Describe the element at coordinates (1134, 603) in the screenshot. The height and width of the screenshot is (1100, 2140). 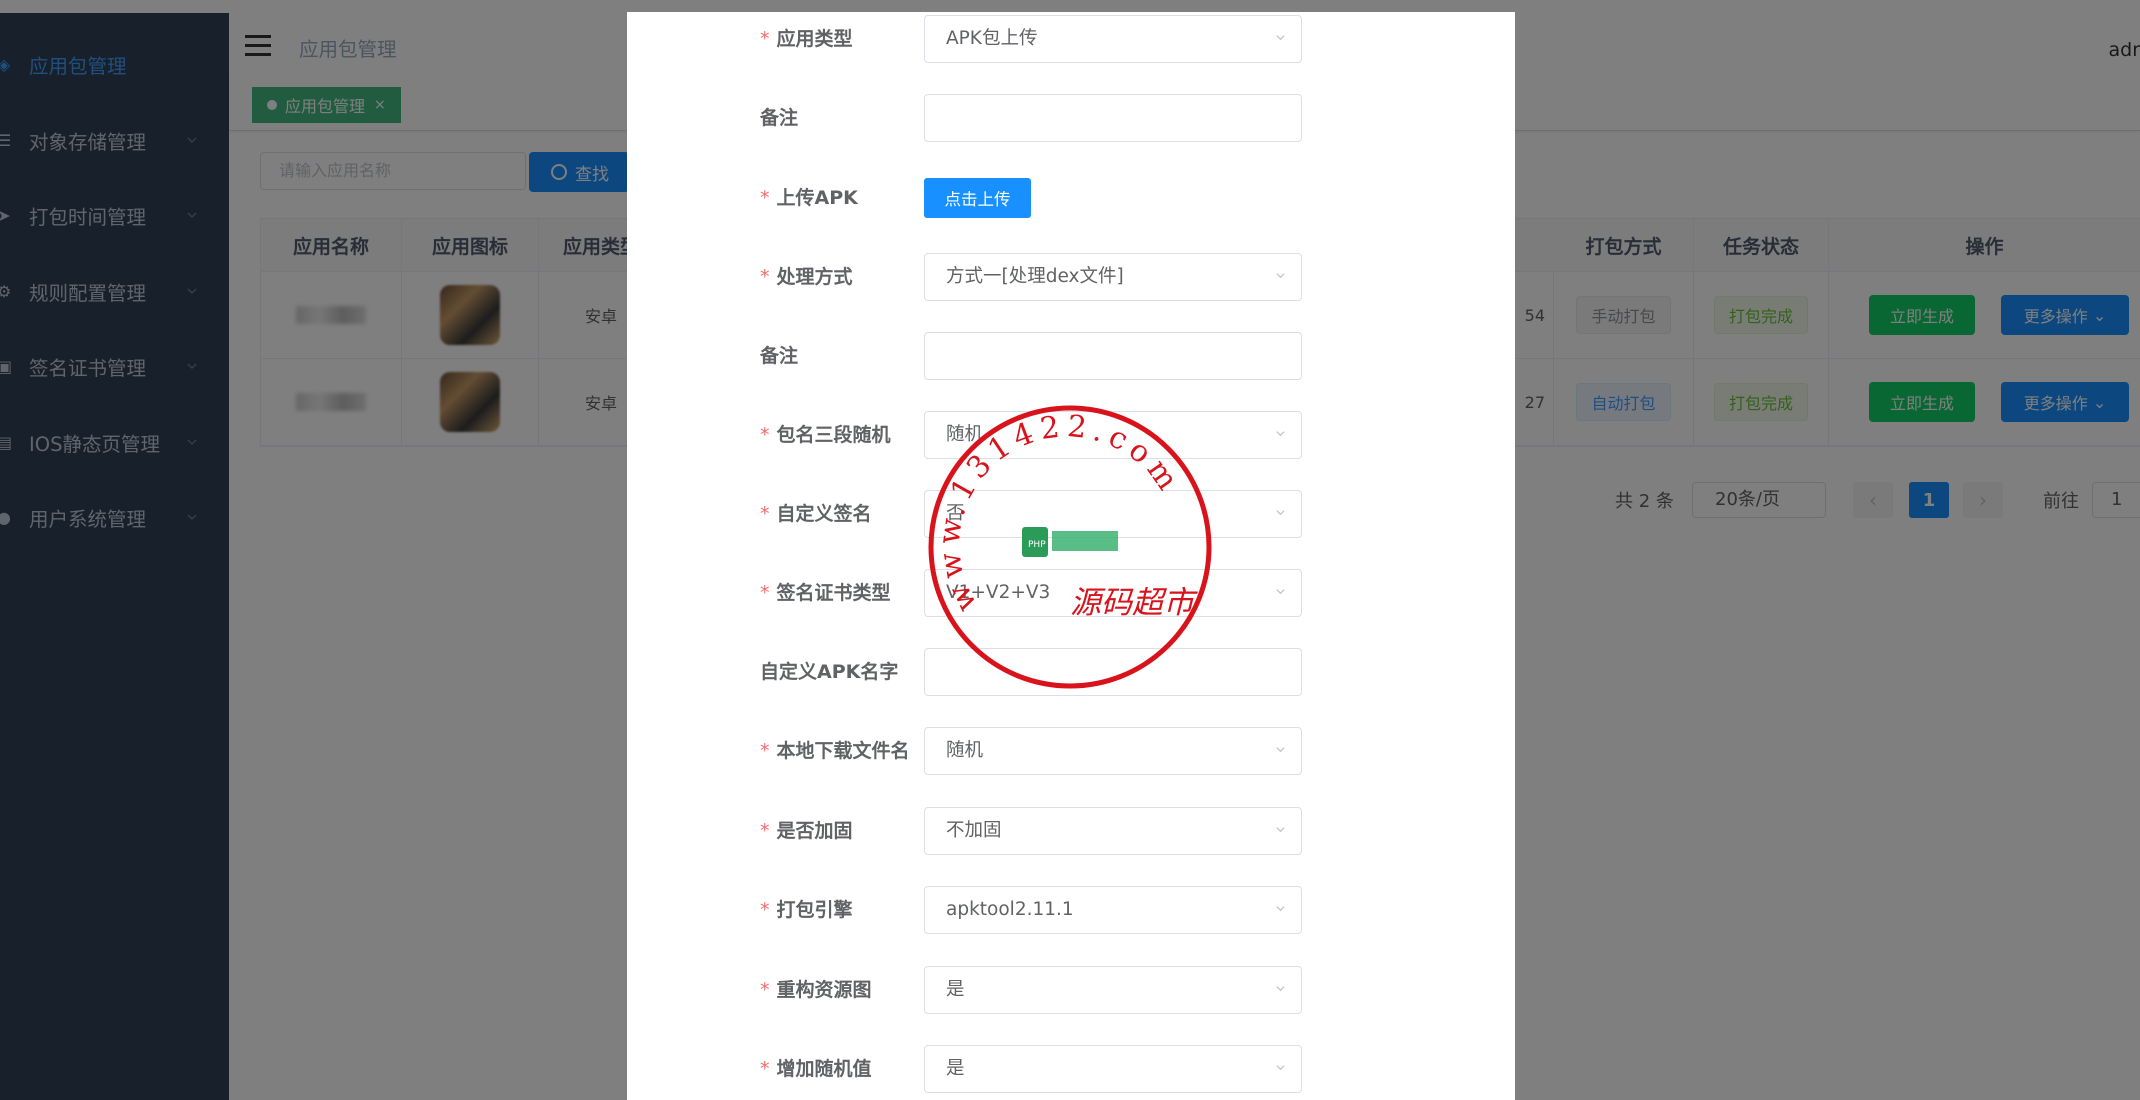
I see `svg-text: 源码超市` at that location.